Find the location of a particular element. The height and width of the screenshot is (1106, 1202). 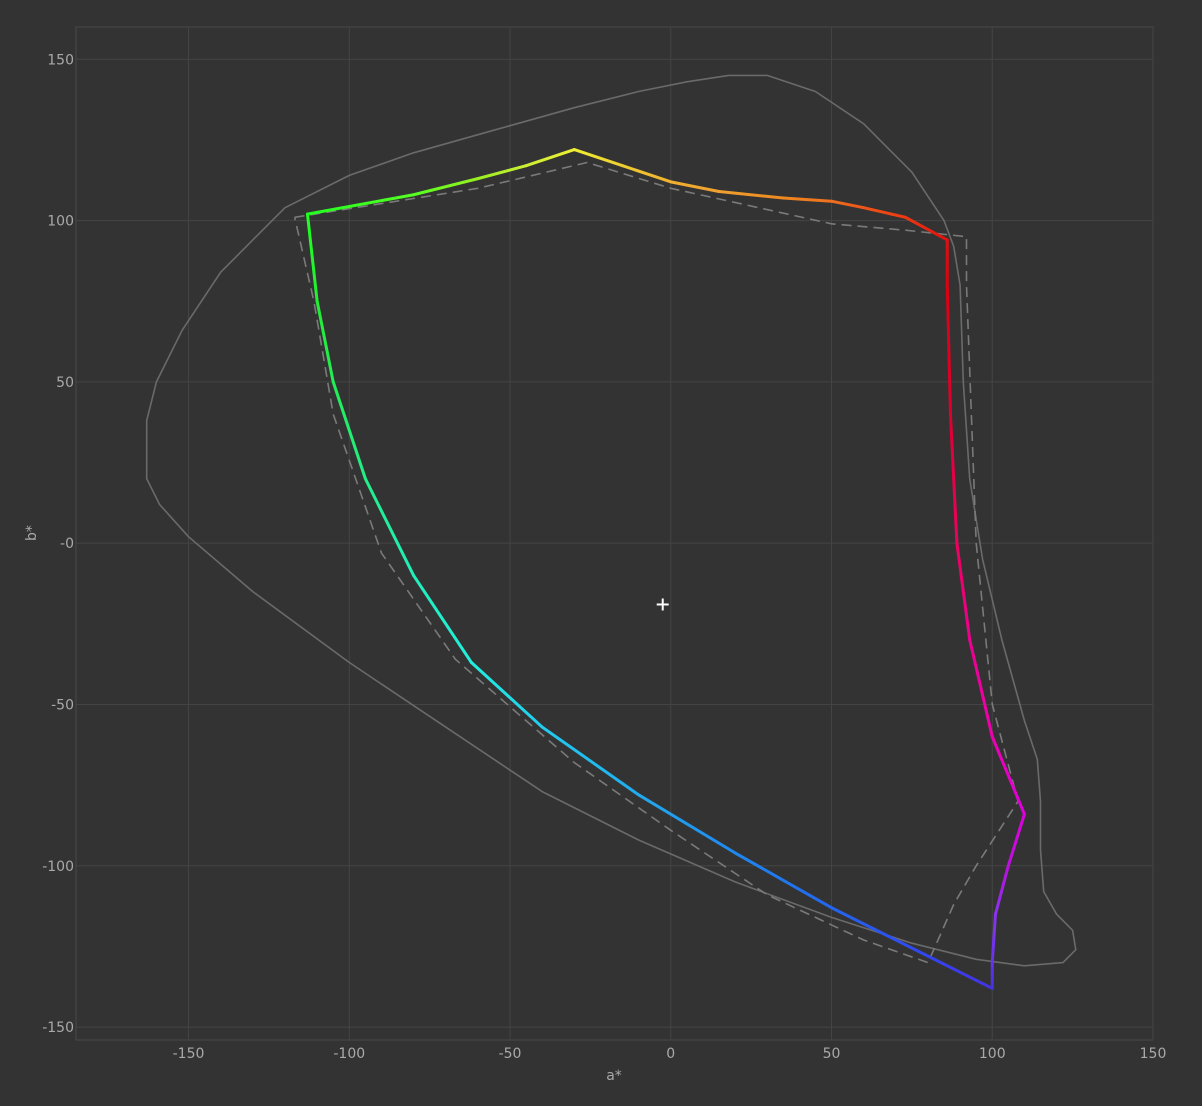

x-tick-label: 100 is located at coordinates (992, 1054).